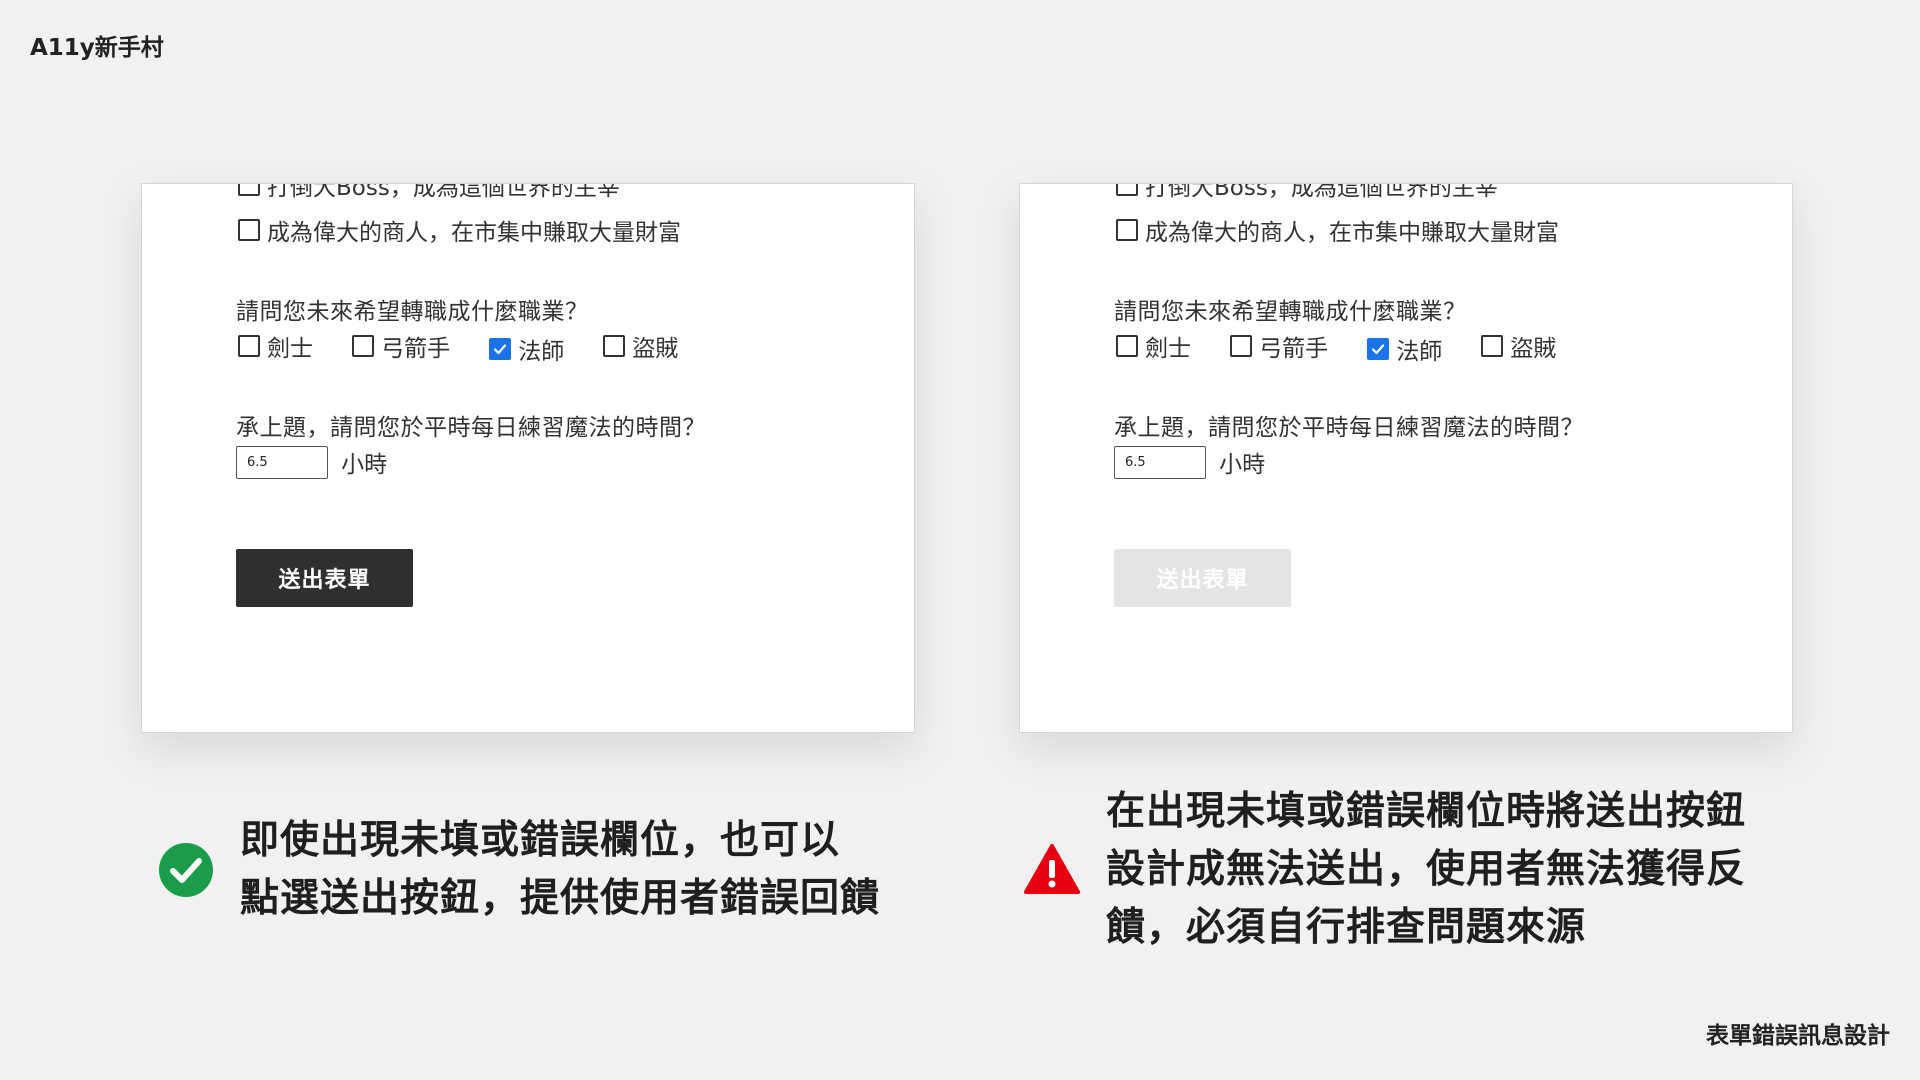 This screenshot has width=1920, height=1080. Describe the element at coordinates (1346, 927) in the screenshot. I see `caption-line: 饋，必須自行排查問題來源` at that location.